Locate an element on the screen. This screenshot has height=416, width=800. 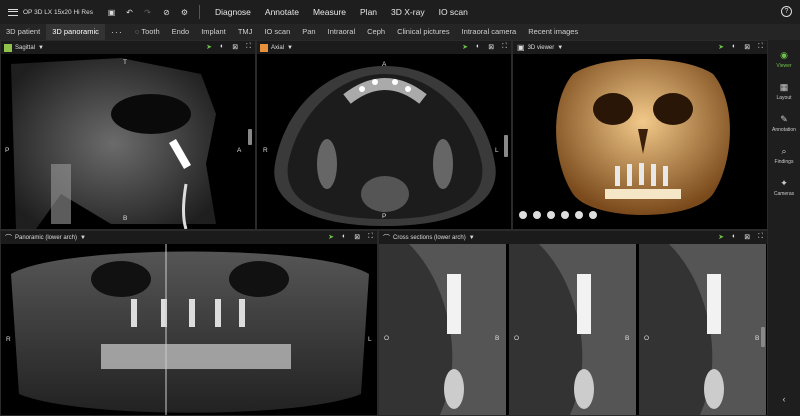
sidebar-item-label: Cameras is located at coordinates (784, 194).